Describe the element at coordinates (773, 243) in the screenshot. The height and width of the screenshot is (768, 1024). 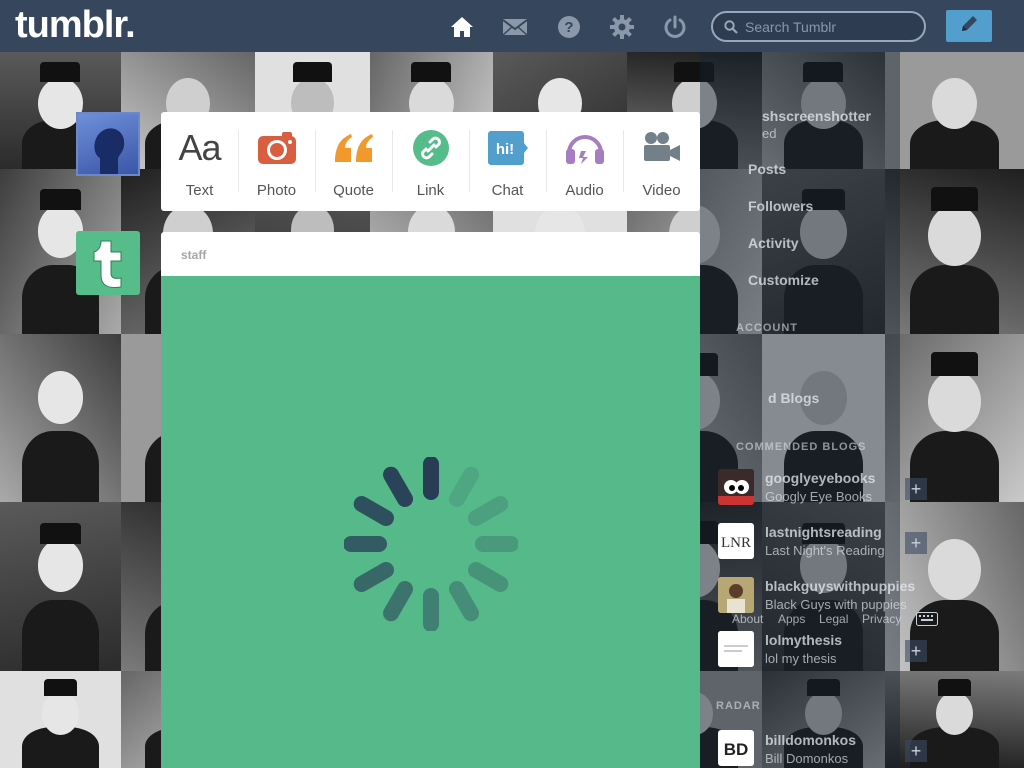
I see `sidebar-menu-activity: Activity` at that location.